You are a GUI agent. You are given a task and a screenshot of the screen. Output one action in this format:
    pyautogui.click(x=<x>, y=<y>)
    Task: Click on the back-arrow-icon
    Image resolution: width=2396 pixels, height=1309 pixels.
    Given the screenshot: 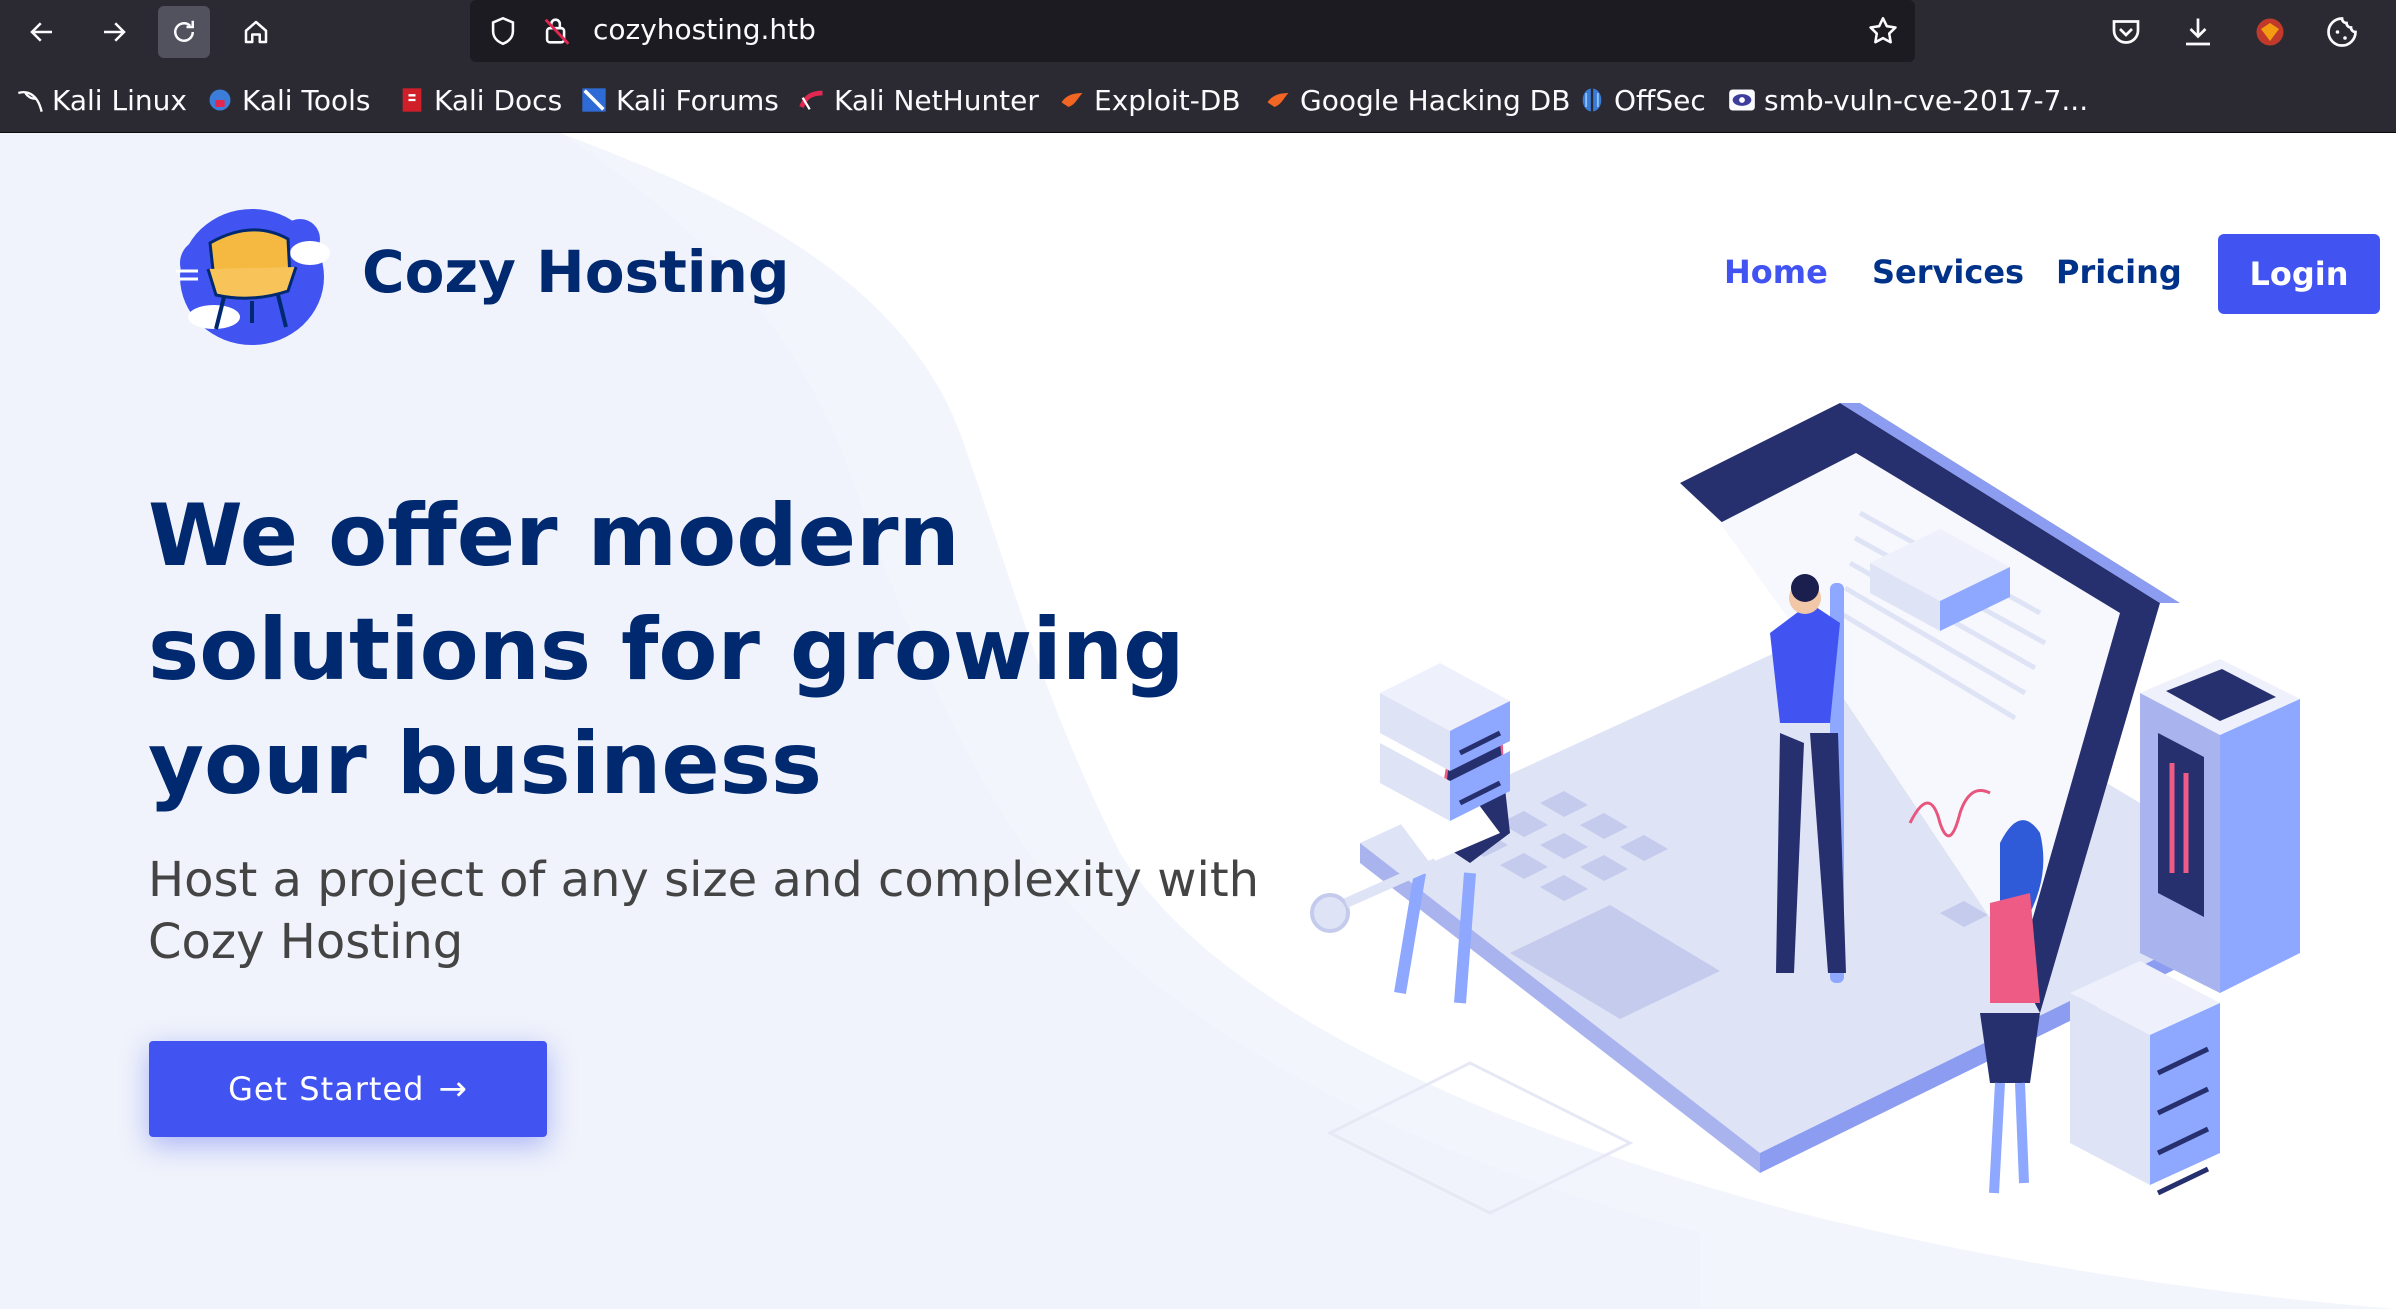 What is the action you would take?
    pyautogui.click(x=41, y=32)
    